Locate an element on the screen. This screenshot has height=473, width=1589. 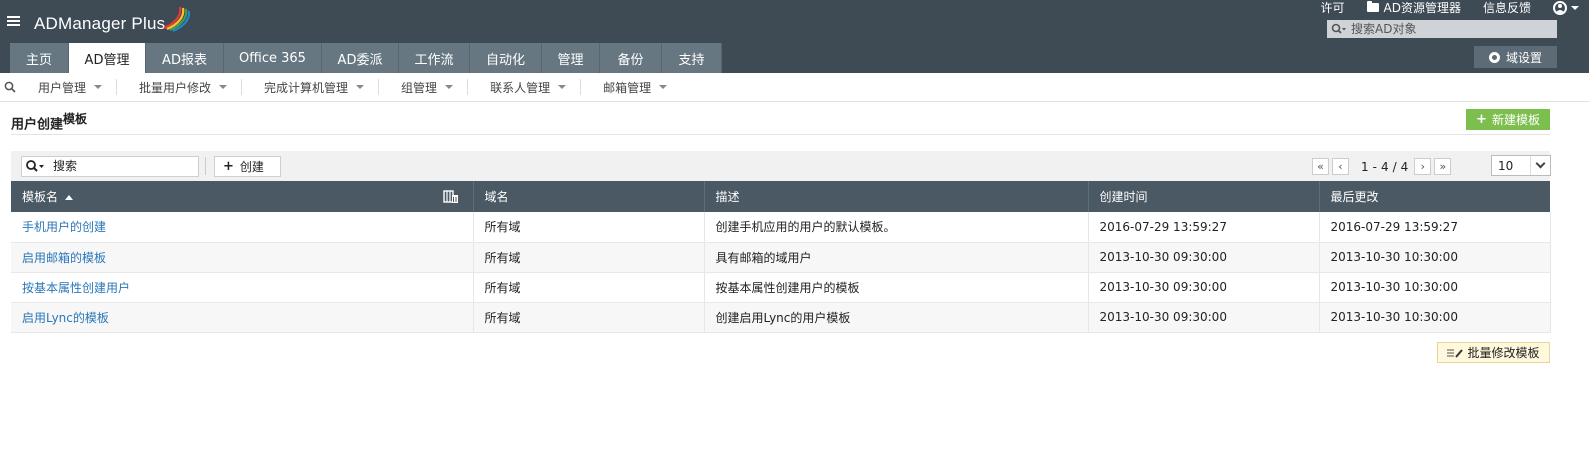
create-button: + 创建 is located at coordinates (247, 166).